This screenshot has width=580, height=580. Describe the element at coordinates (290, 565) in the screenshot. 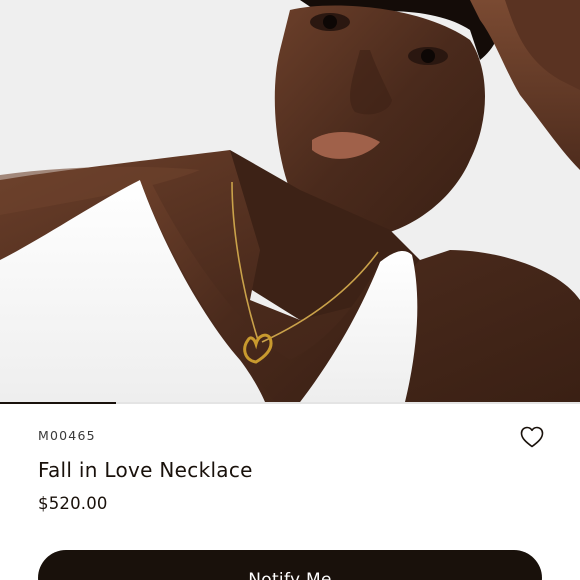

I see `notify-me-button: Notify Me` at that location.